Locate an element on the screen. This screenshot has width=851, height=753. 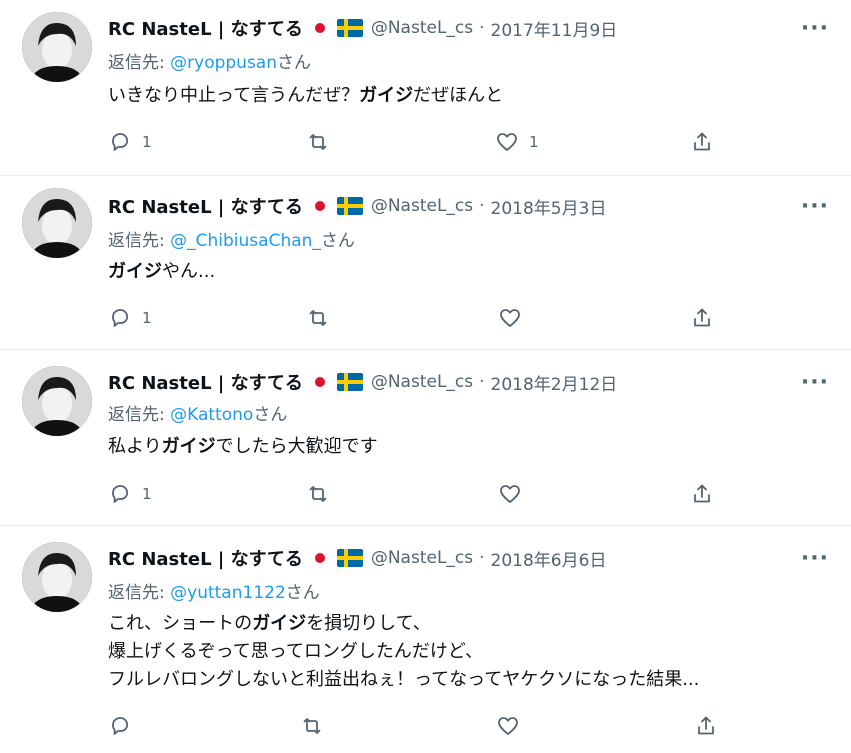
tweet-text: 私よりガイジでしたら大歓迎です is located at coordinates (243, 447).